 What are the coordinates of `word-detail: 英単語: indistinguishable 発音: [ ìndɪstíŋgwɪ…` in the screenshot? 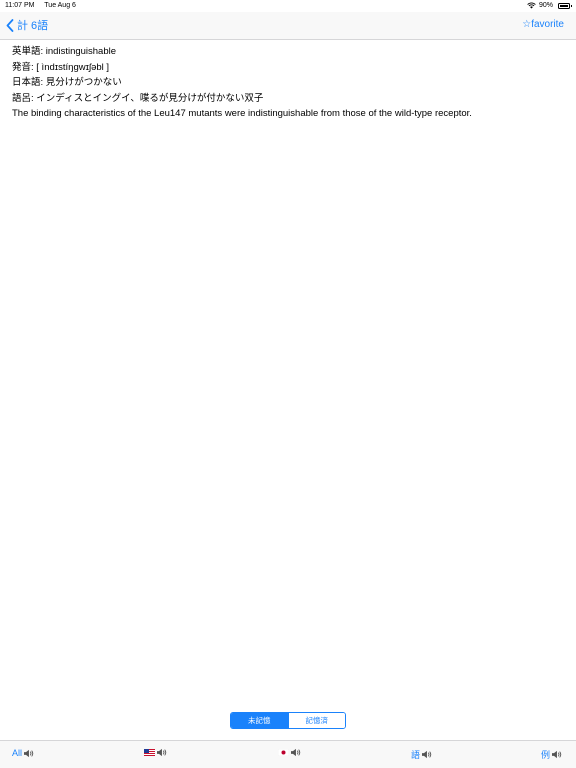 It's located at (288, 83).